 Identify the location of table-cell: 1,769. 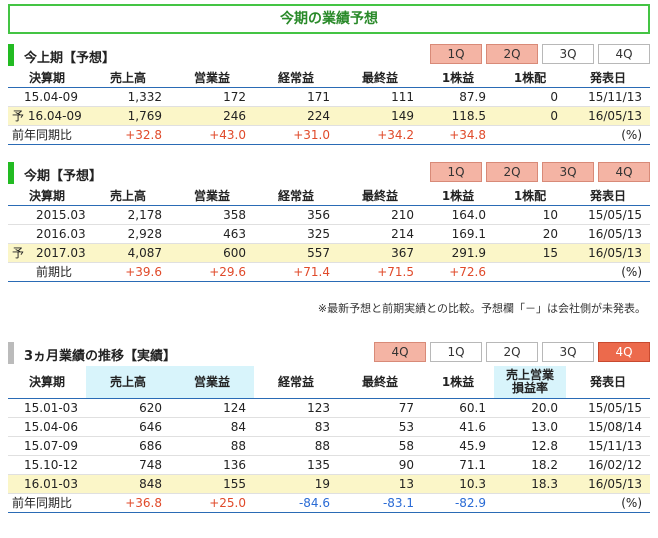
(128, 116).